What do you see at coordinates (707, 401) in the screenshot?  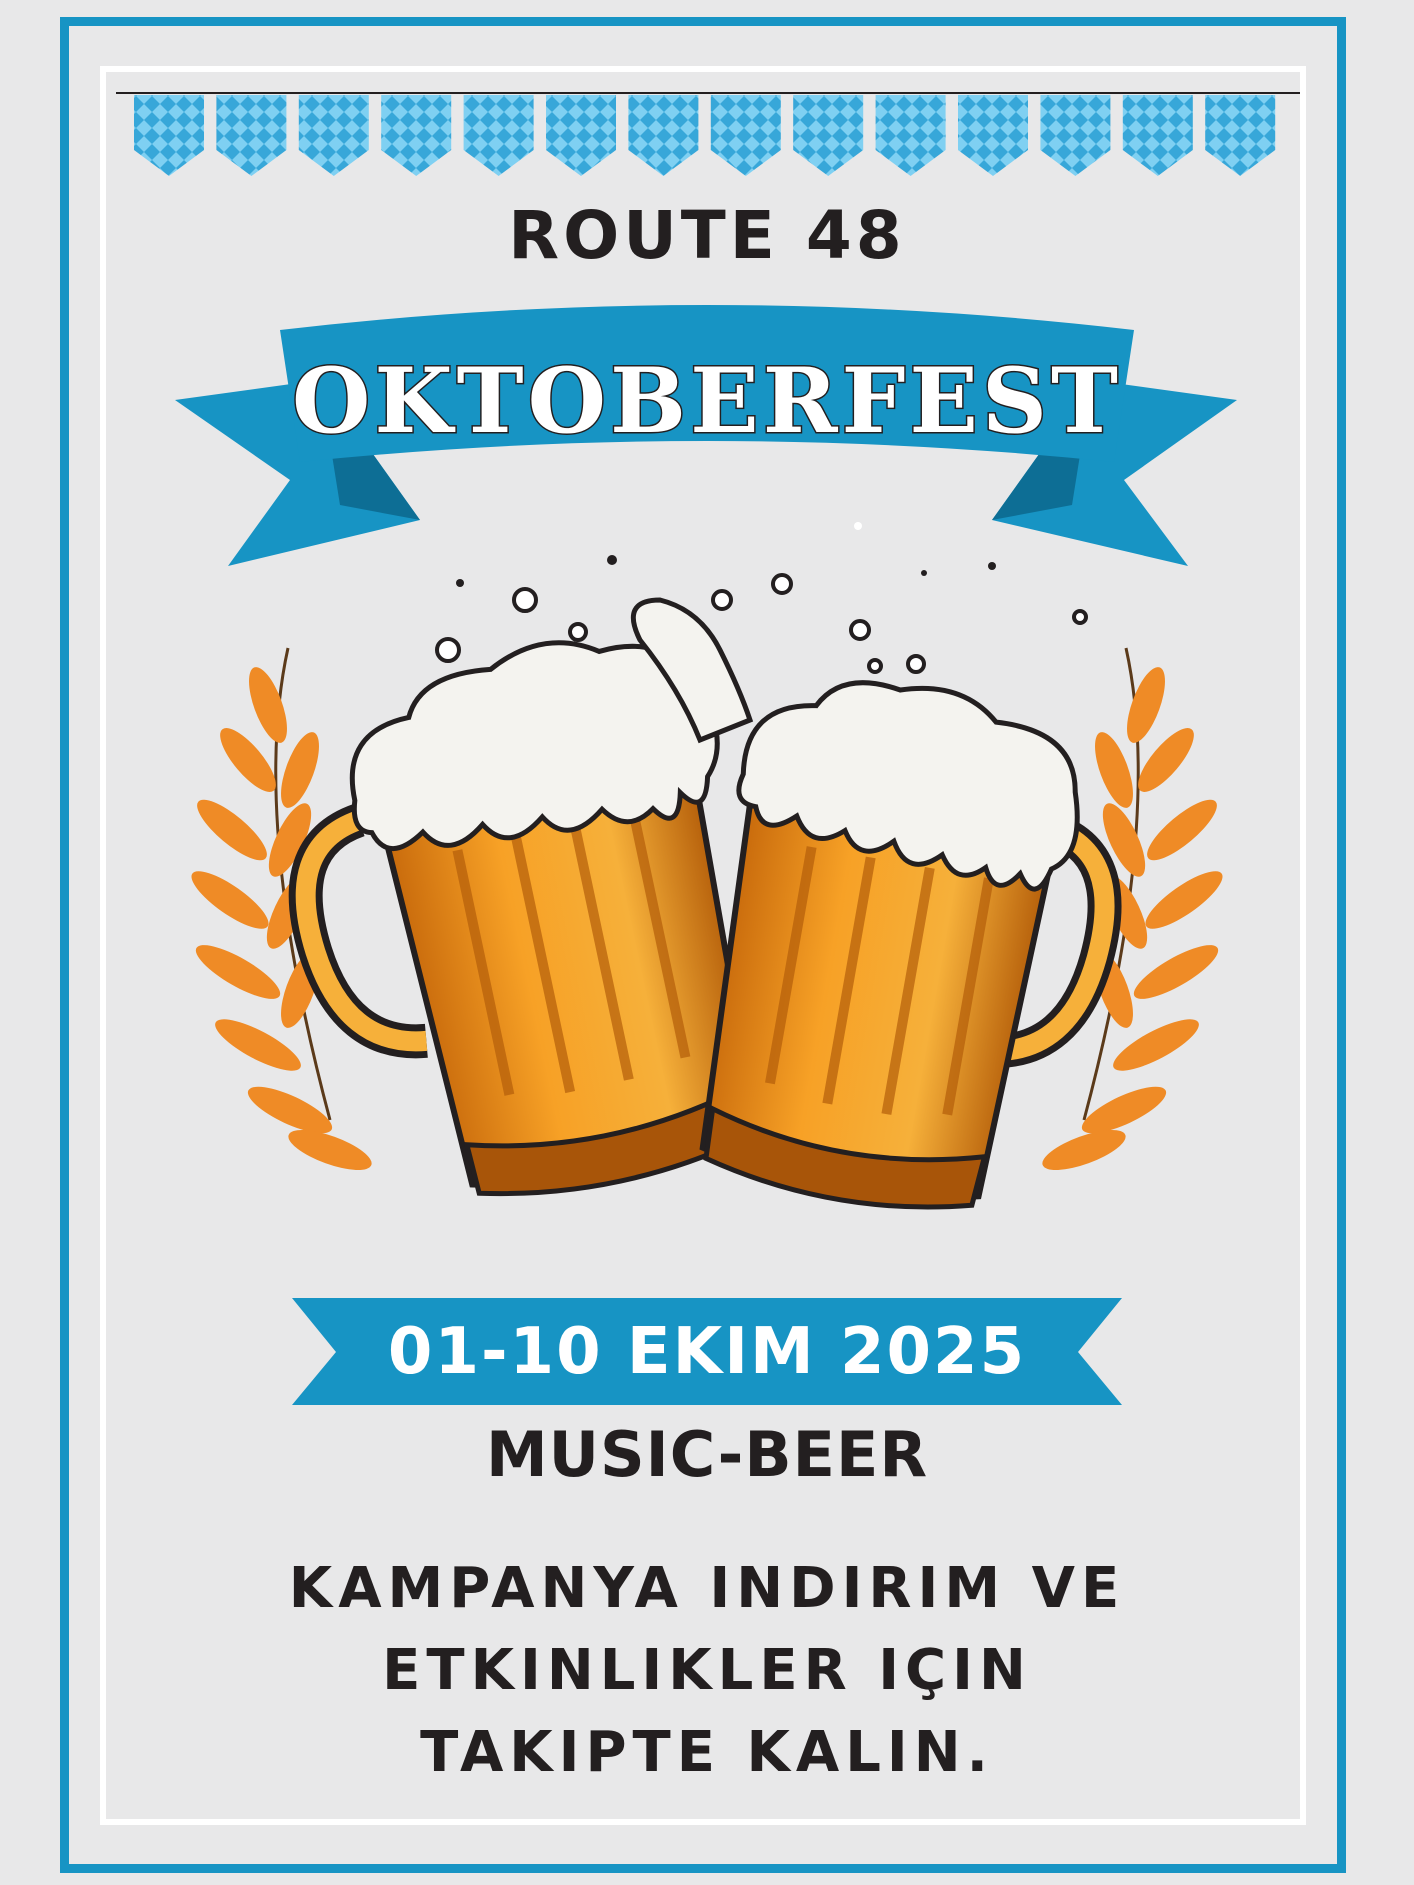 I see `event-title: OKTOBERFEST` at bounding box center [707, 401].